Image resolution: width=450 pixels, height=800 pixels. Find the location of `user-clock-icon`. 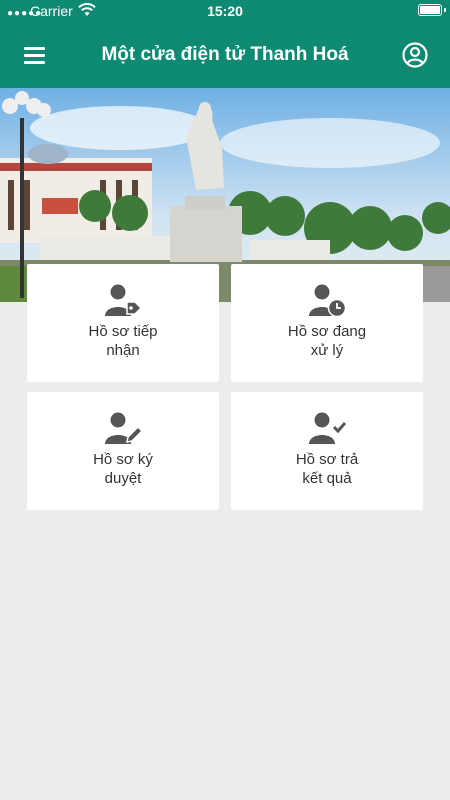

user-clock-icon is located at coordinates (328, 301).